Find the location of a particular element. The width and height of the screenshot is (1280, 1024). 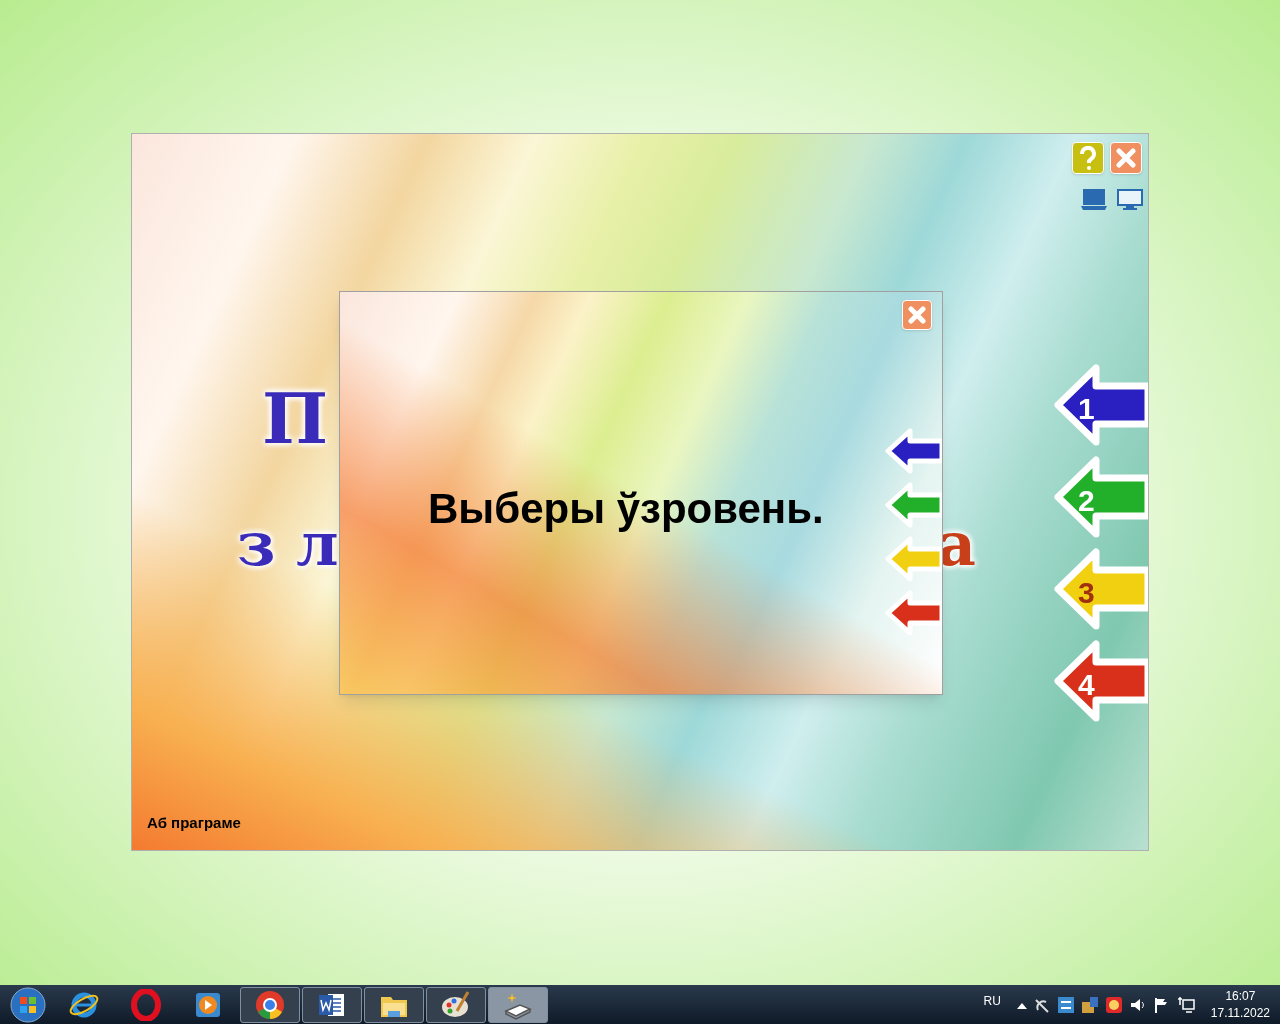

language-indicator: RU is located at coordinates (992, 1000).